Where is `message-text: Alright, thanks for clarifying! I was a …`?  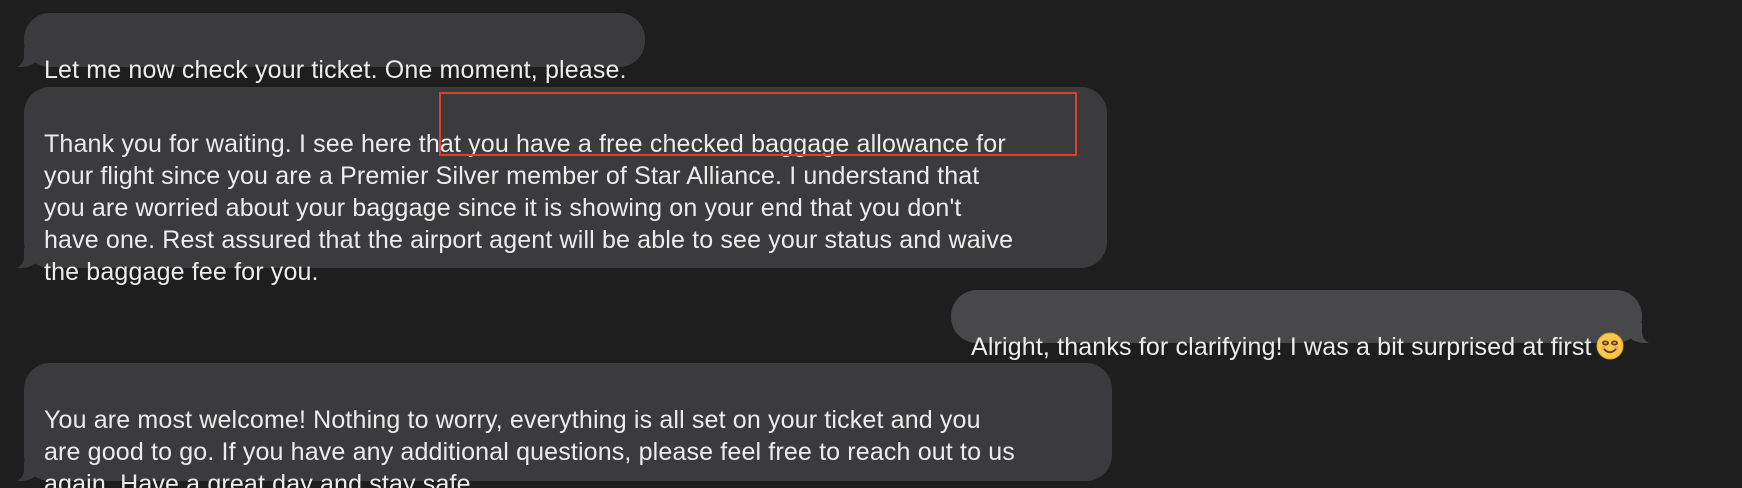
message-text: Alright, thanks for clarifying! I was a … is located at coordinates (1281, 347).